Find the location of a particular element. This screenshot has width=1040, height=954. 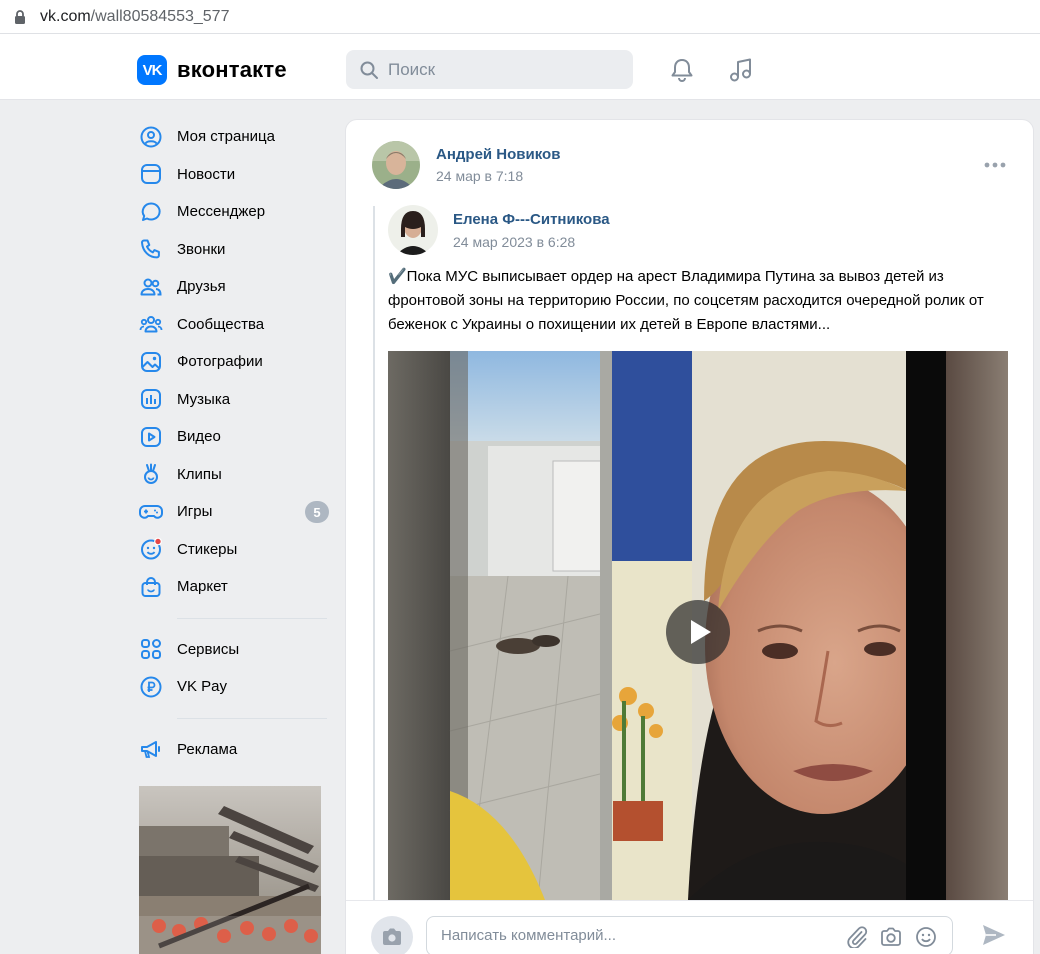

play-button is located at coordinates (698, 632).